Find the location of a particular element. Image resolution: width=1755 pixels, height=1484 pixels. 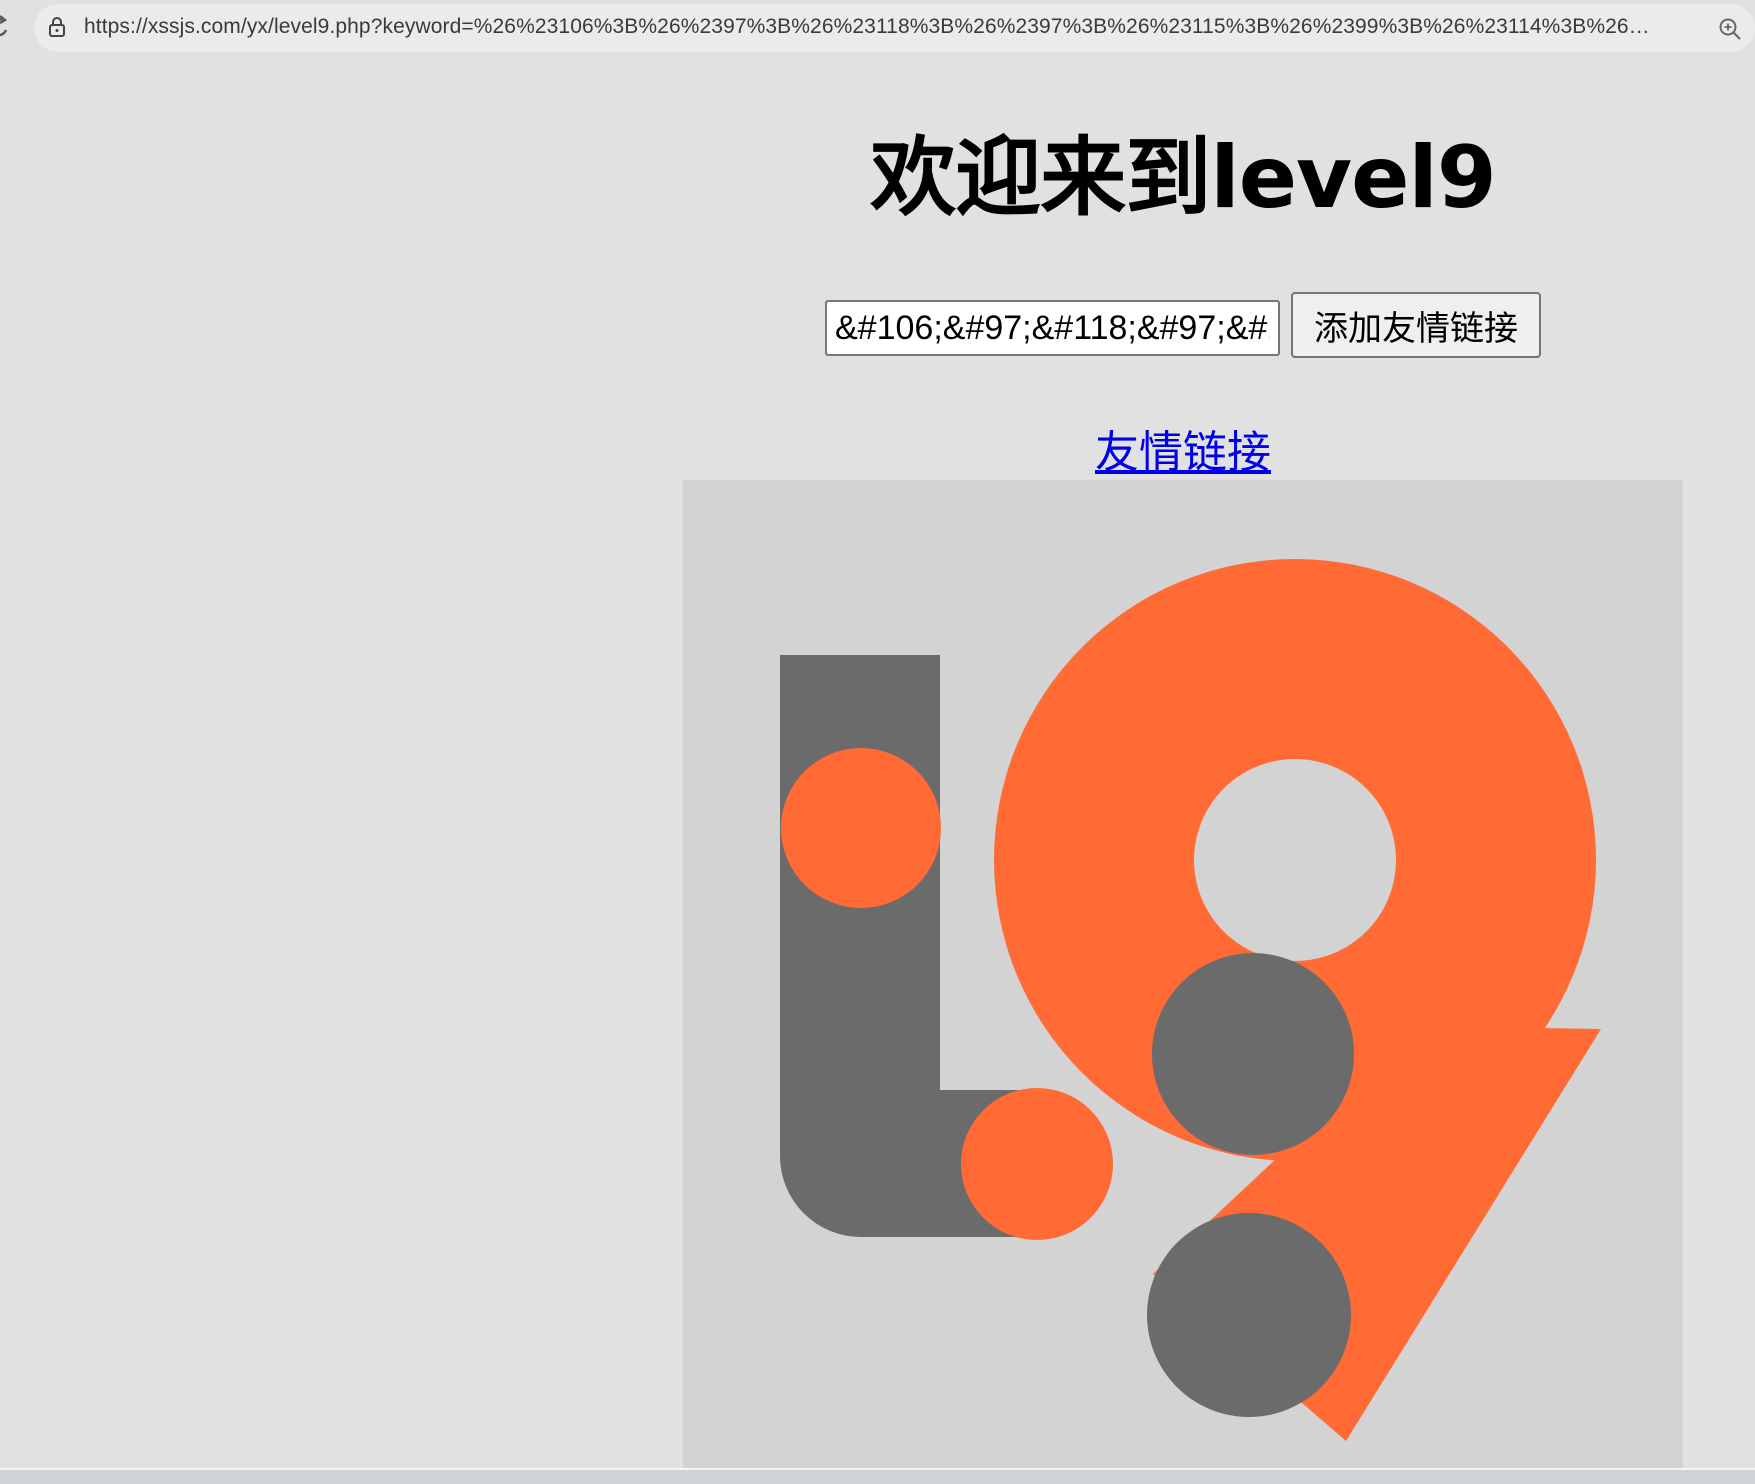

logo-gray-dot-upper is located at coordinates (1253, 1054).